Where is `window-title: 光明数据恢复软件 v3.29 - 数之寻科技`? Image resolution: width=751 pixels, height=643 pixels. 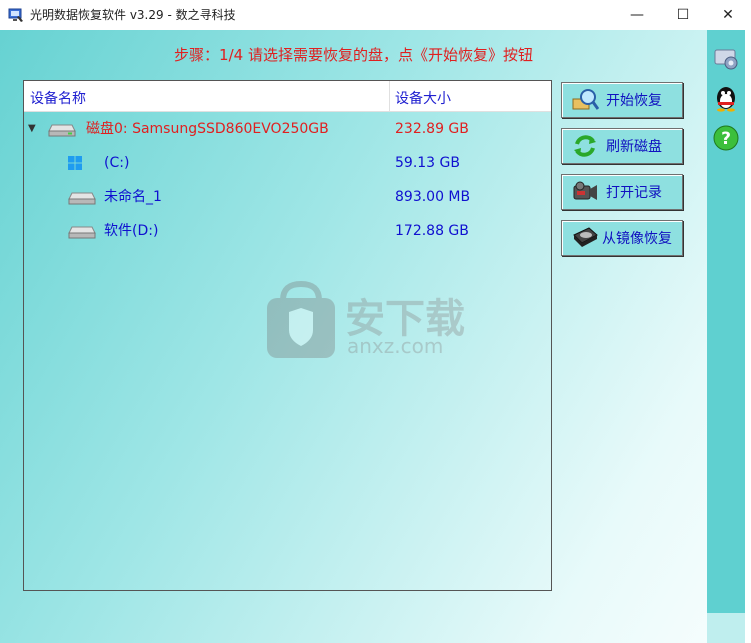
window-title: 光明数据恢复软件 v3.29 - 数之寻科技 is located at coordinates (133, 15).